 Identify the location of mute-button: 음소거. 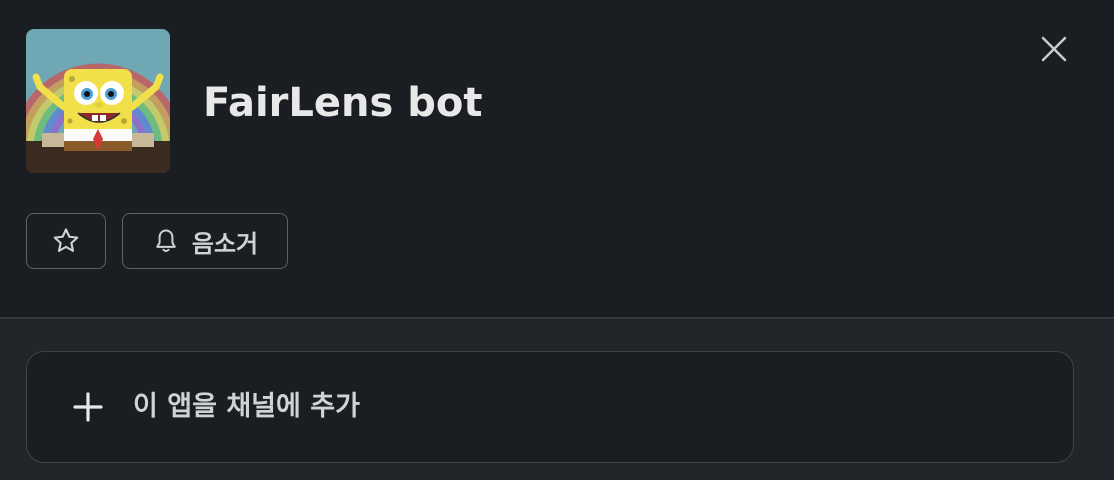
(205, 241).